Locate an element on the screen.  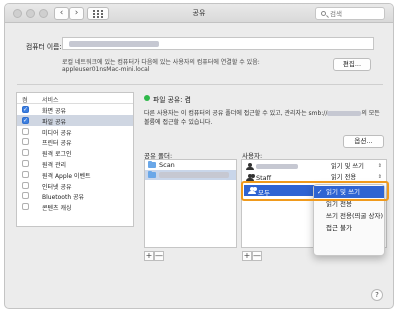
add-user-button: + is located at coordinates (247, 256).